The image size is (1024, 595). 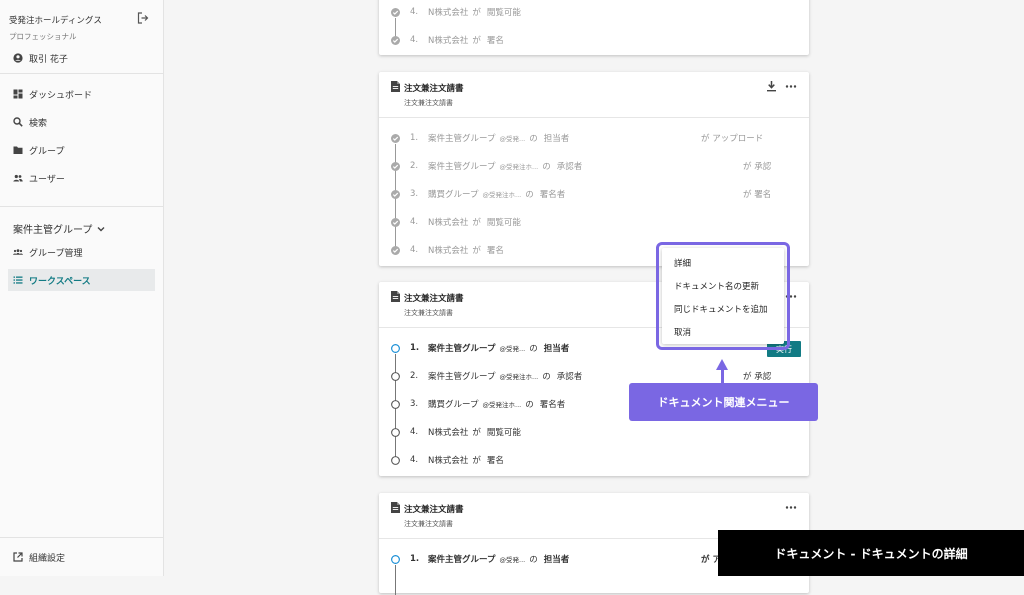 I want to click on sidebar-item-group-management: グループ管理, so click(x=81, y=252).